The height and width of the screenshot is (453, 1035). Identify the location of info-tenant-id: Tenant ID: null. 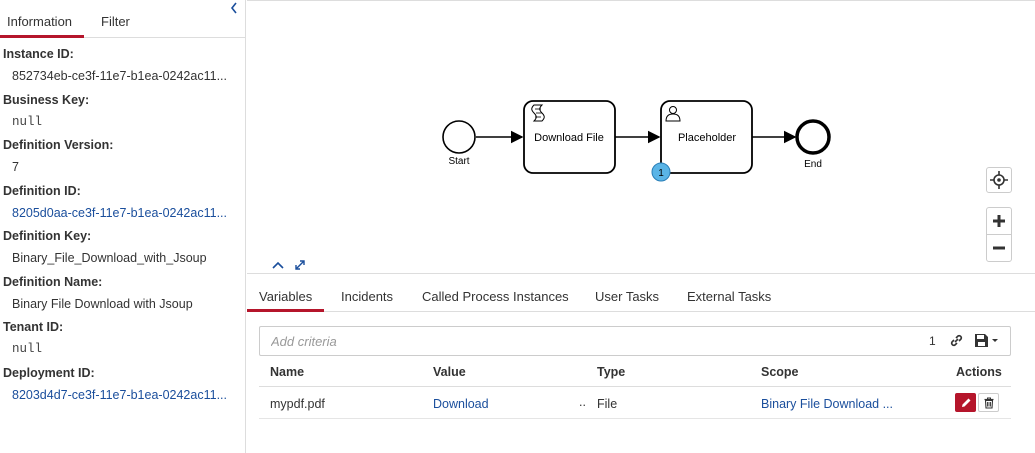
(122, 343).